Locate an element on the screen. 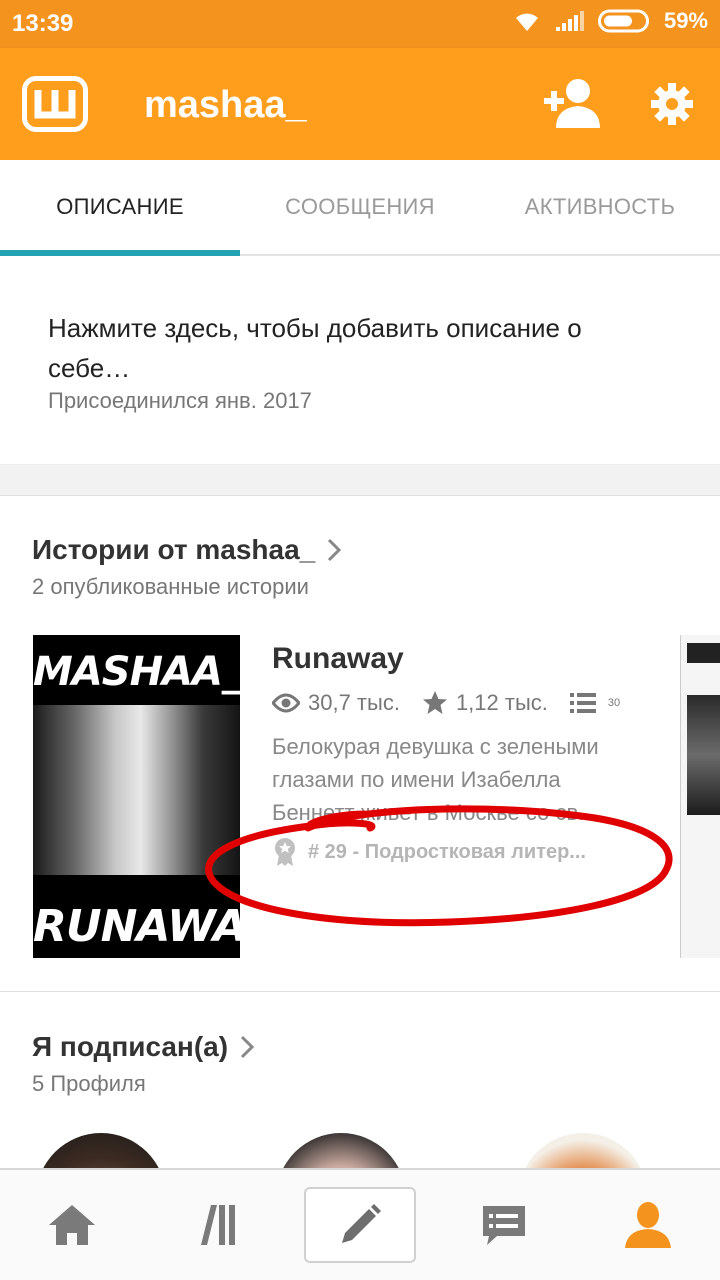 This screenshot has height=1280, width=720. views-stat: 30,7 тыс. is located at coordinates (336, 703).